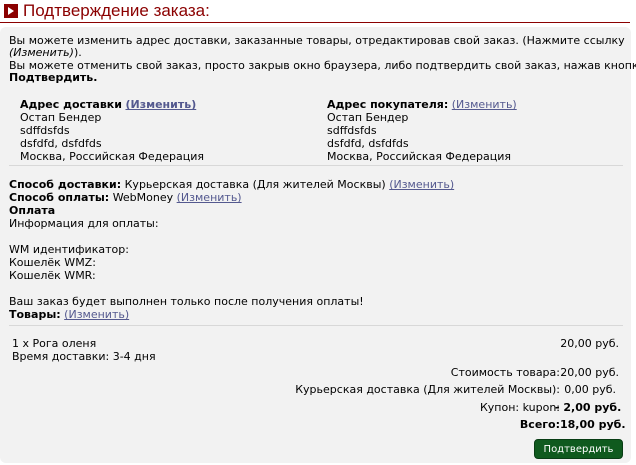  I want to click on edit-payment-link: (Изменить), so click(209, 197).